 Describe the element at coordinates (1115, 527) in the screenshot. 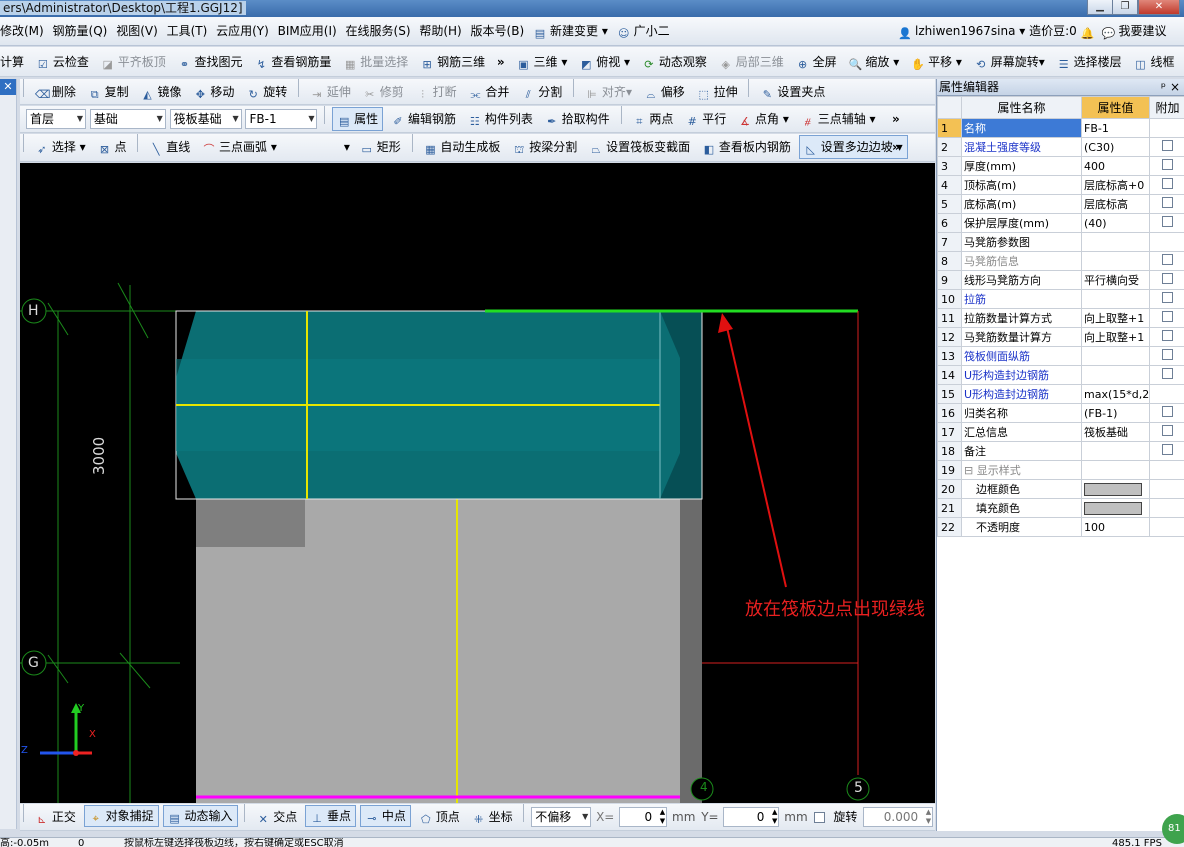

I see `property-value: 100` at that location.